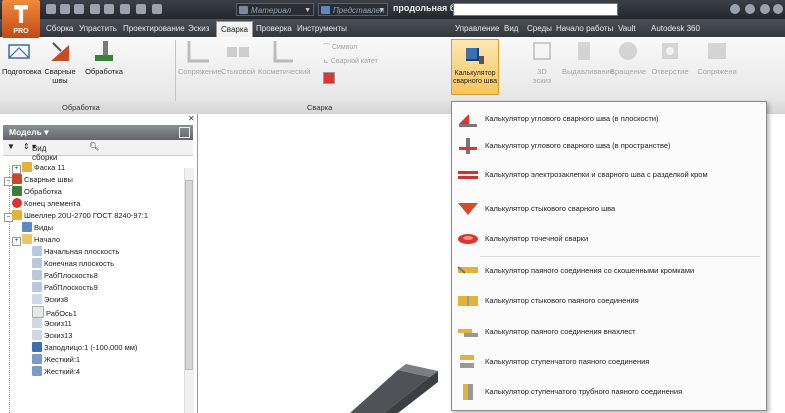 The height and width of the screenshot is (413, 785). I want to click on tree-item-chamfer: Фаска 11, so click(43, 168).